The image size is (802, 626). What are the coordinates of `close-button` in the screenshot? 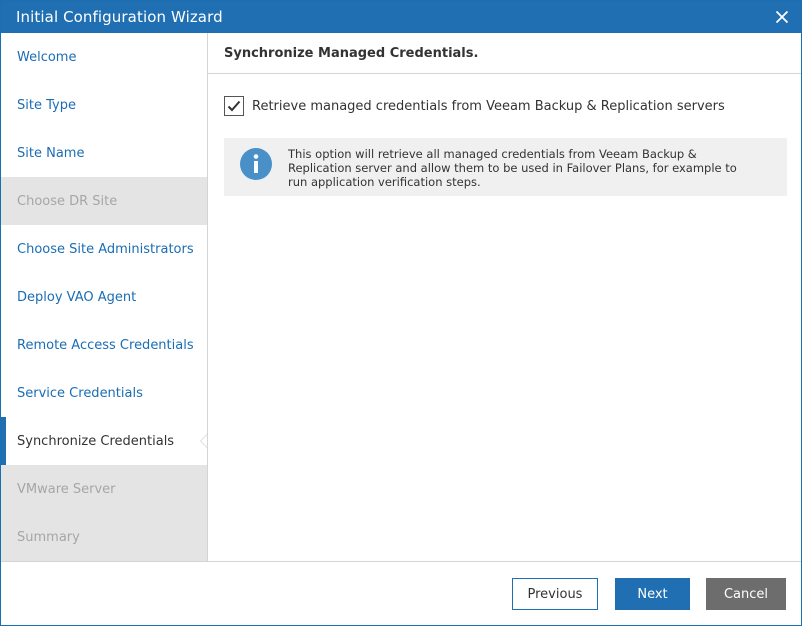 It's located at (782, 17).